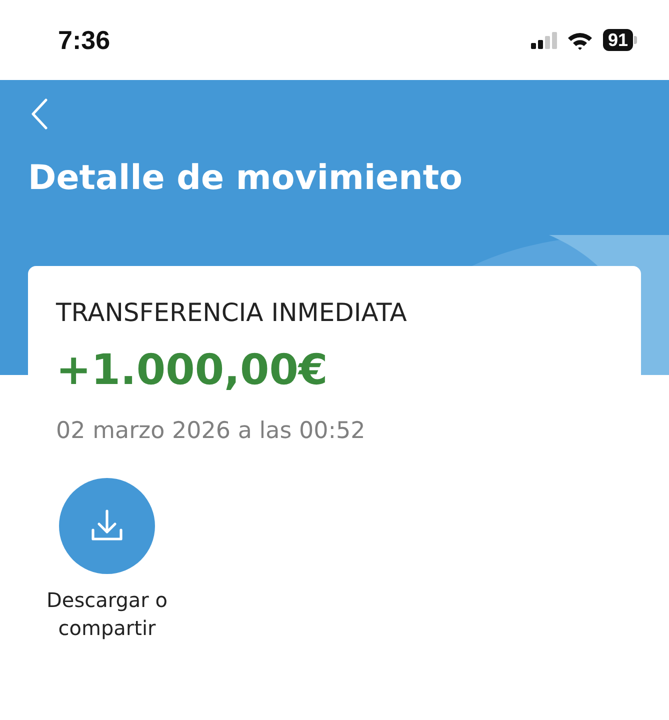 The height and width of the screenshot is (720, 669). Describe the element at coordinates (617, 40) in the screenshot. I see `battery-level: 91` at that location.